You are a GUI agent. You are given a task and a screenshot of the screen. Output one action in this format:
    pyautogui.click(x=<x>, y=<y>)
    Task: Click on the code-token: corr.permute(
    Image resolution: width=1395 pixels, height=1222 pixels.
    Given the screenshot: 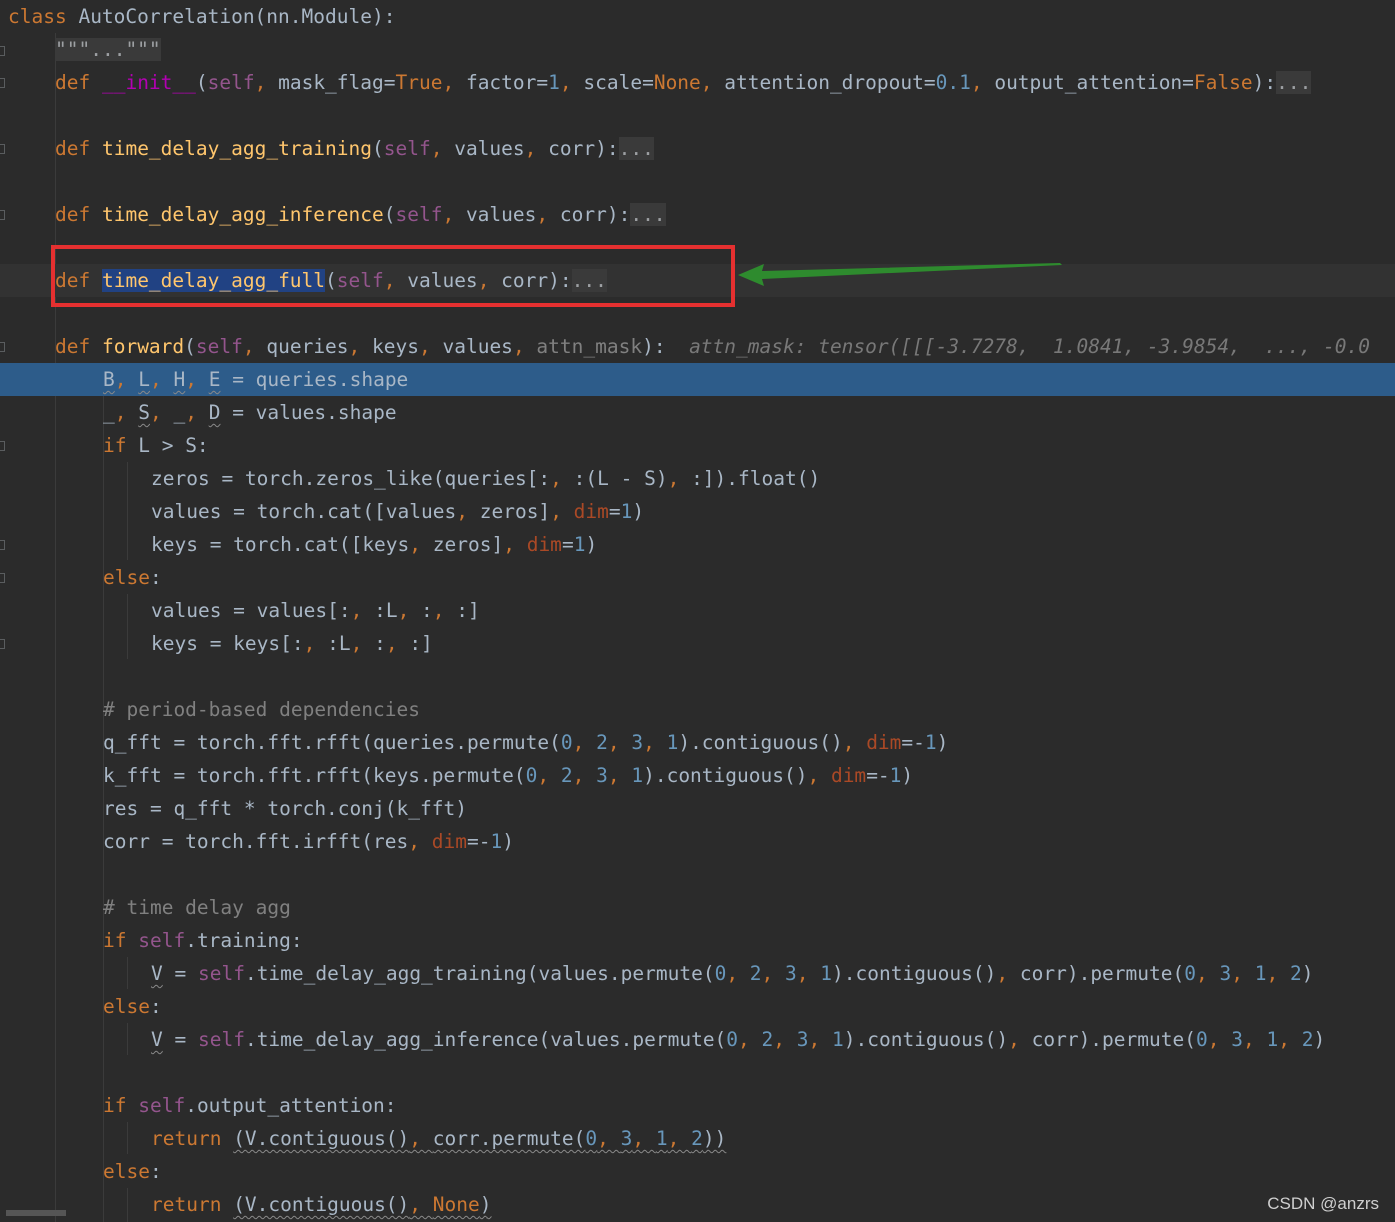 What is the action you would take?
    pyautogui.click(x=509, y=1138)
    